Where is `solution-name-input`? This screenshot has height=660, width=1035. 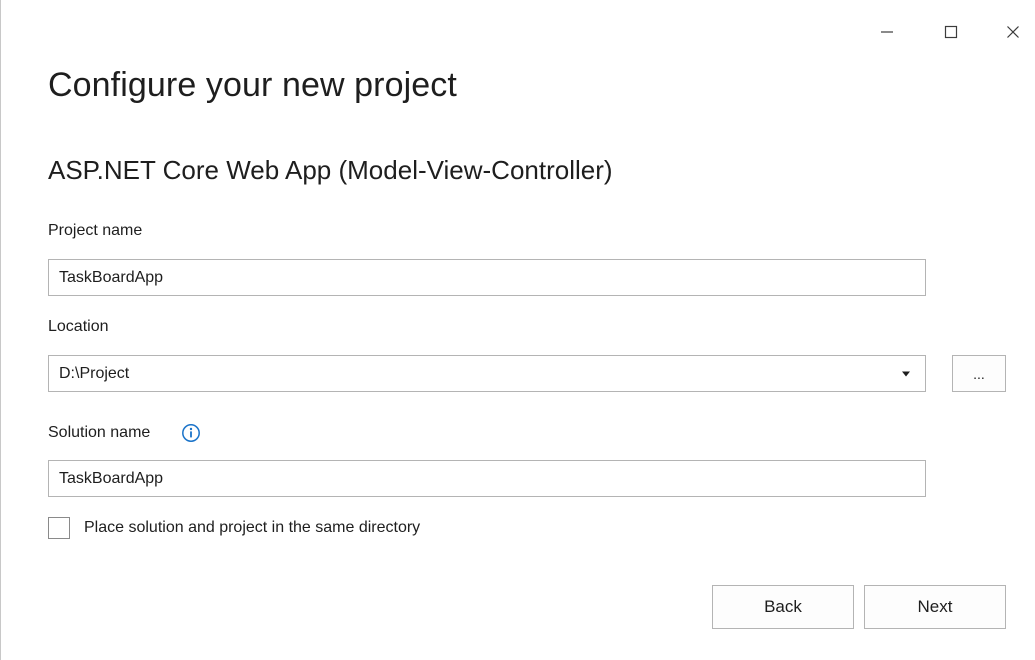 solution-name-input is located at coordinates (487, 478).